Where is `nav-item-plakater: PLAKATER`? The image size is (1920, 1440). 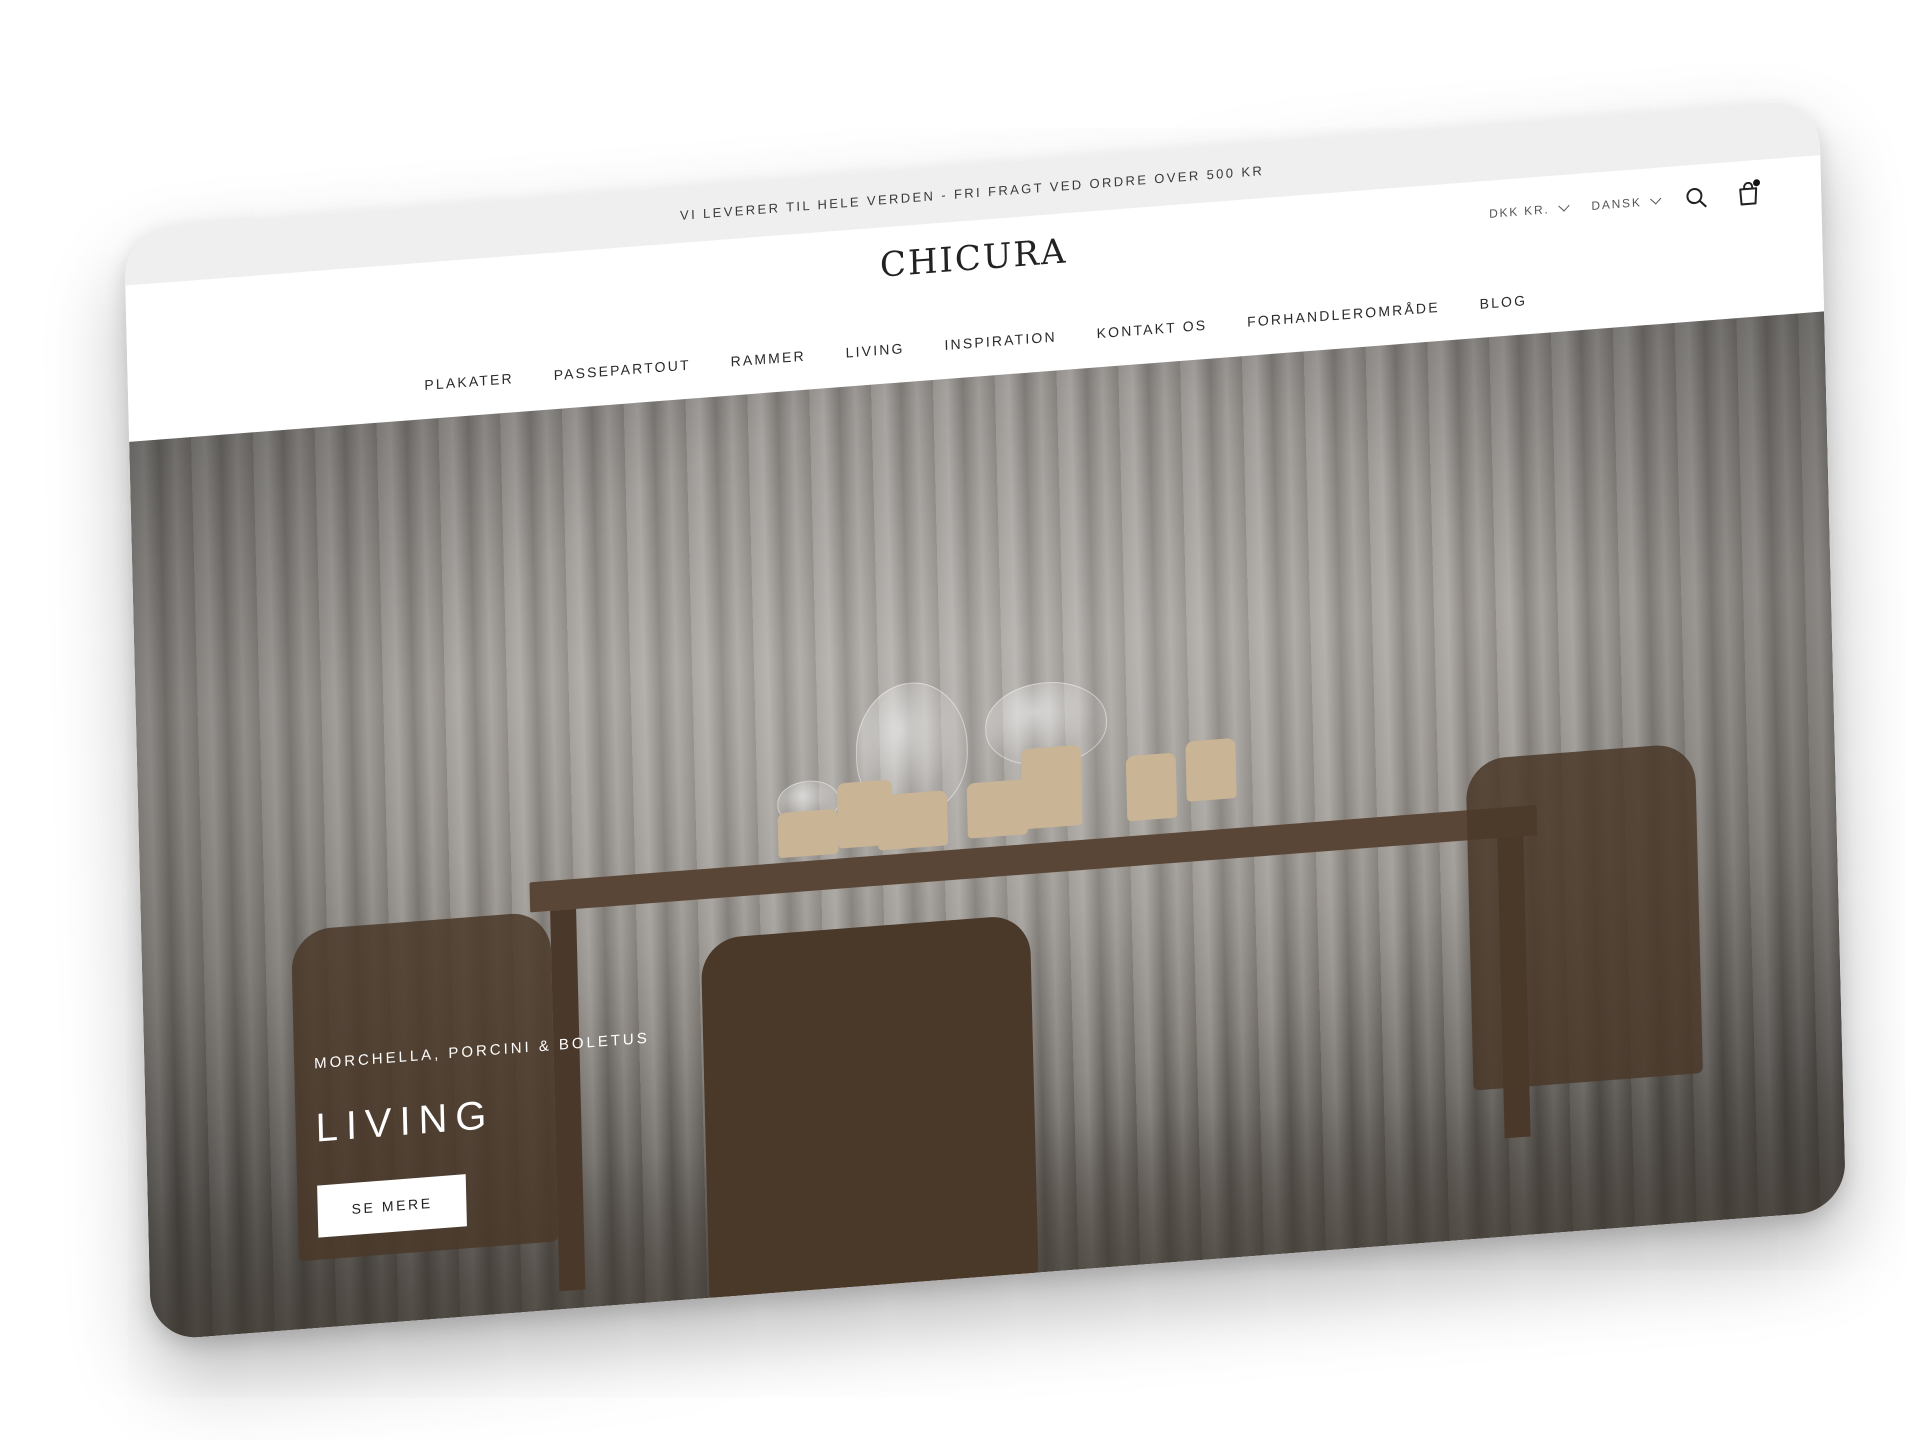
nav-item-plakater: PLAKATER is located at coordinates (469, 381).